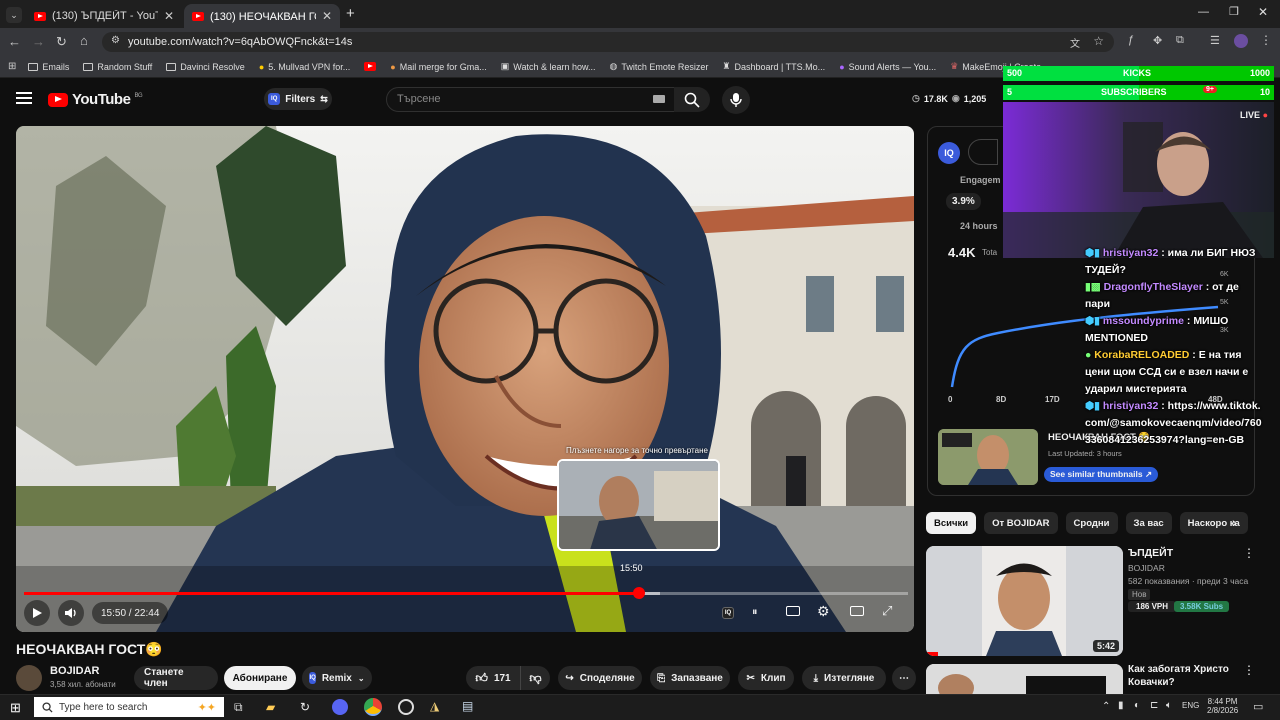 The image size is (1280, 720). I want to click on tab-update: (130) ЪПДЕЙТ - YouTube ✕, so click(104, 16).